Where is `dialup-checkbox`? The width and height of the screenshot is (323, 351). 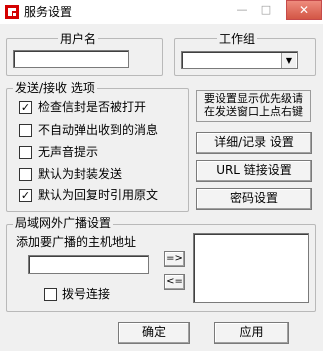 dialup-checkbox is located at coordinates (50, 294).